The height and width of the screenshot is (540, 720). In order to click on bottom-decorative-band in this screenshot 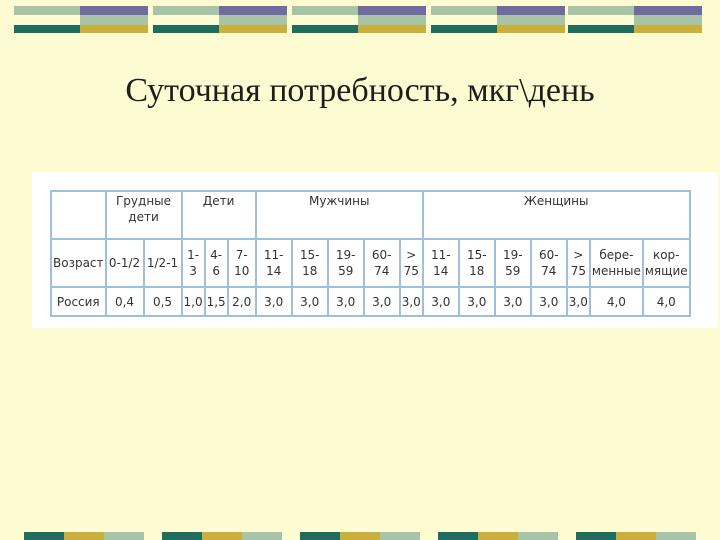, I will do `click(360, 536)`.